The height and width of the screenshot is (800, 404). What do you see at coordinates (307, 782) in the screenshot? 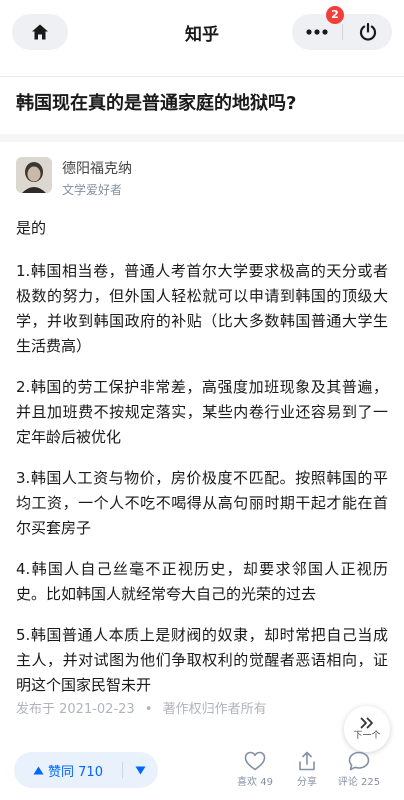
I see `share-label: 分享` at bounding box center [307, 782].